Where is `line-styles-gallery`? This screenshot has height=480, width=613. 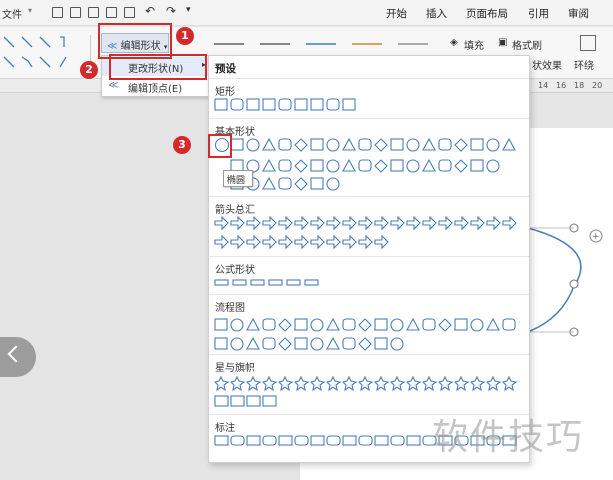 line-styles-gallery is located at coordinates (45, 52).